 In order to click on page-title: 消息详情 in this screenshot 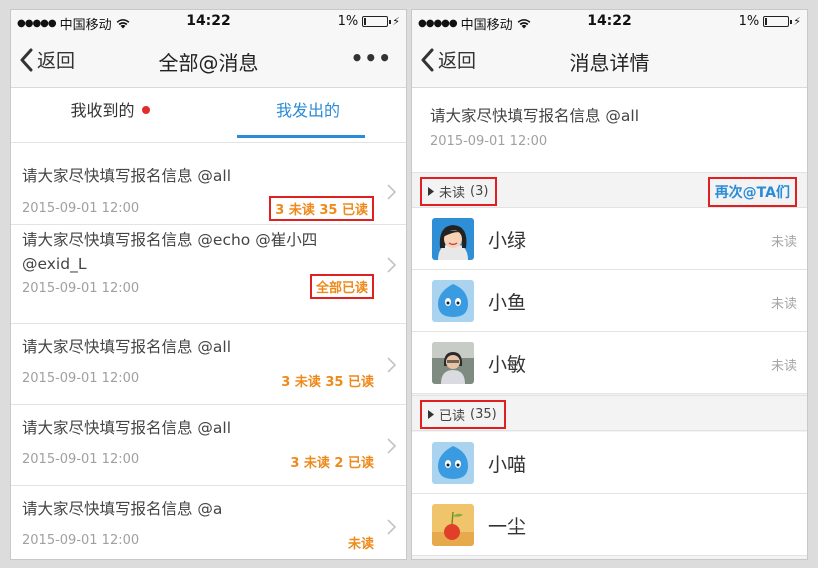, I will do `click(609, 63)`.